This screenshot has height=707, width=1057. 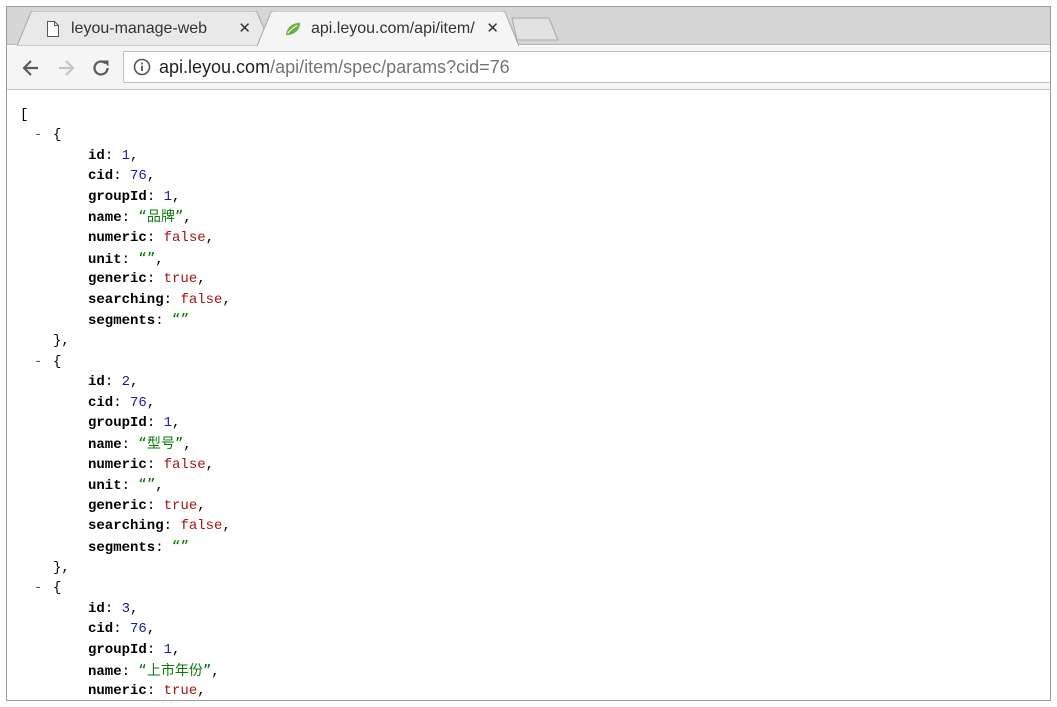 What do you see at coordinates (113, 609) in the screenshot?
I see `json-property: id: 3,` at bounding box center [113, 609].